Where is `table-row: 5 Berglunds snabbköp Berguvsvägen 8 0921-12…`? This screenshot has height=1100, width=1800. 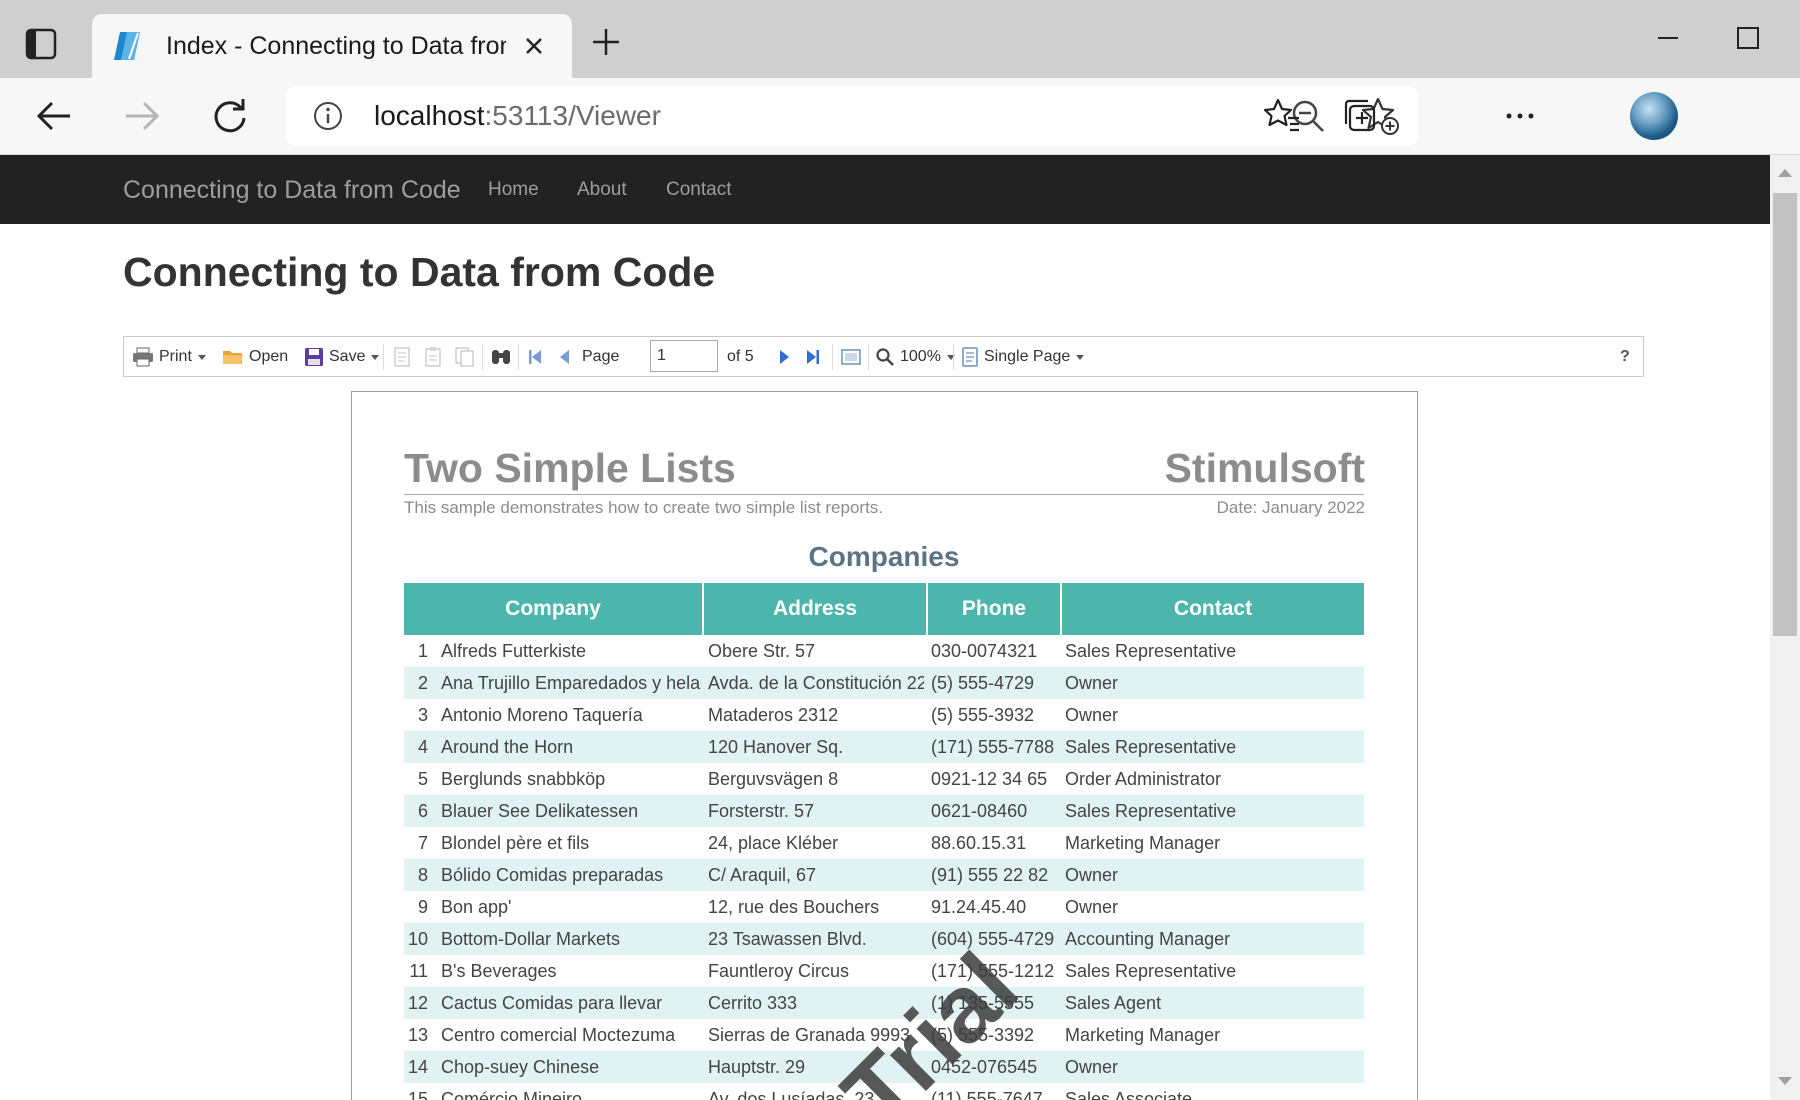 table-row: 5 Berglunds snabbköp Berguvsvägen 8 0921-12… is located at coordinates (884, 779).